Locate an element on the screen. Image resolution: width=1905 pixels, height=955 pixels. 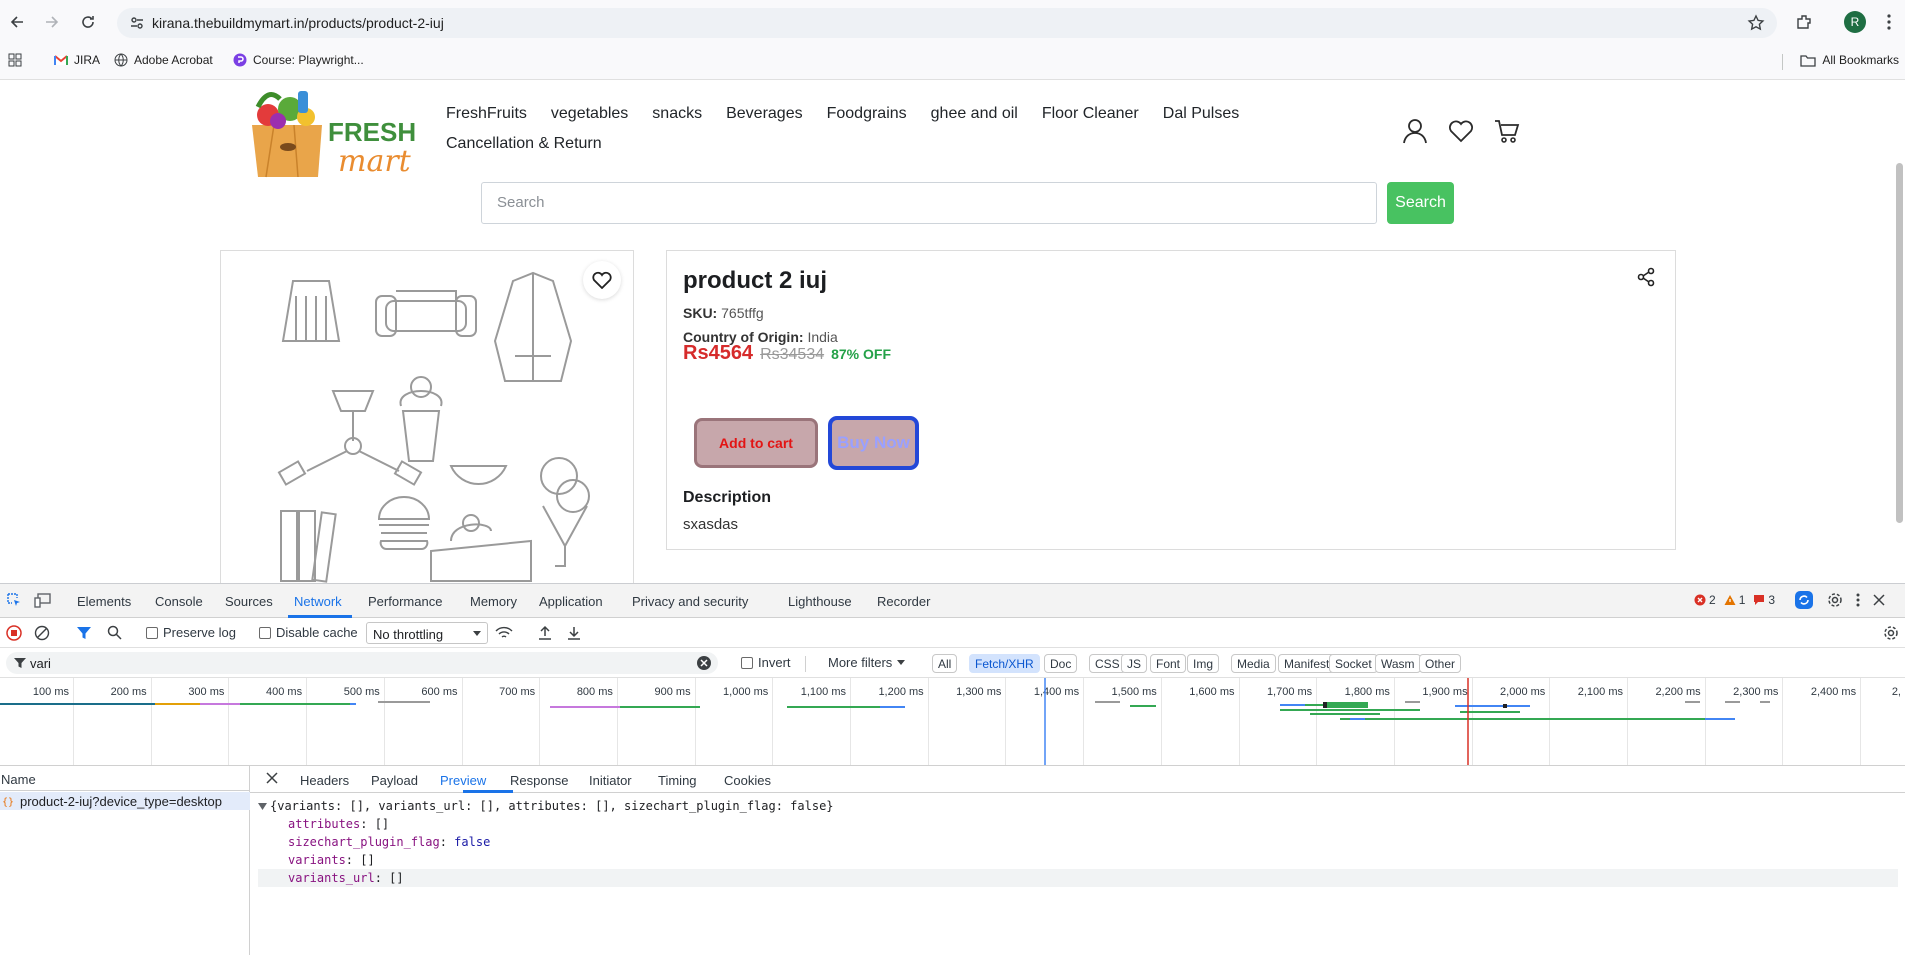
devtools-issue-counters: 2 1 3 is located at coordinates (1734, 600).